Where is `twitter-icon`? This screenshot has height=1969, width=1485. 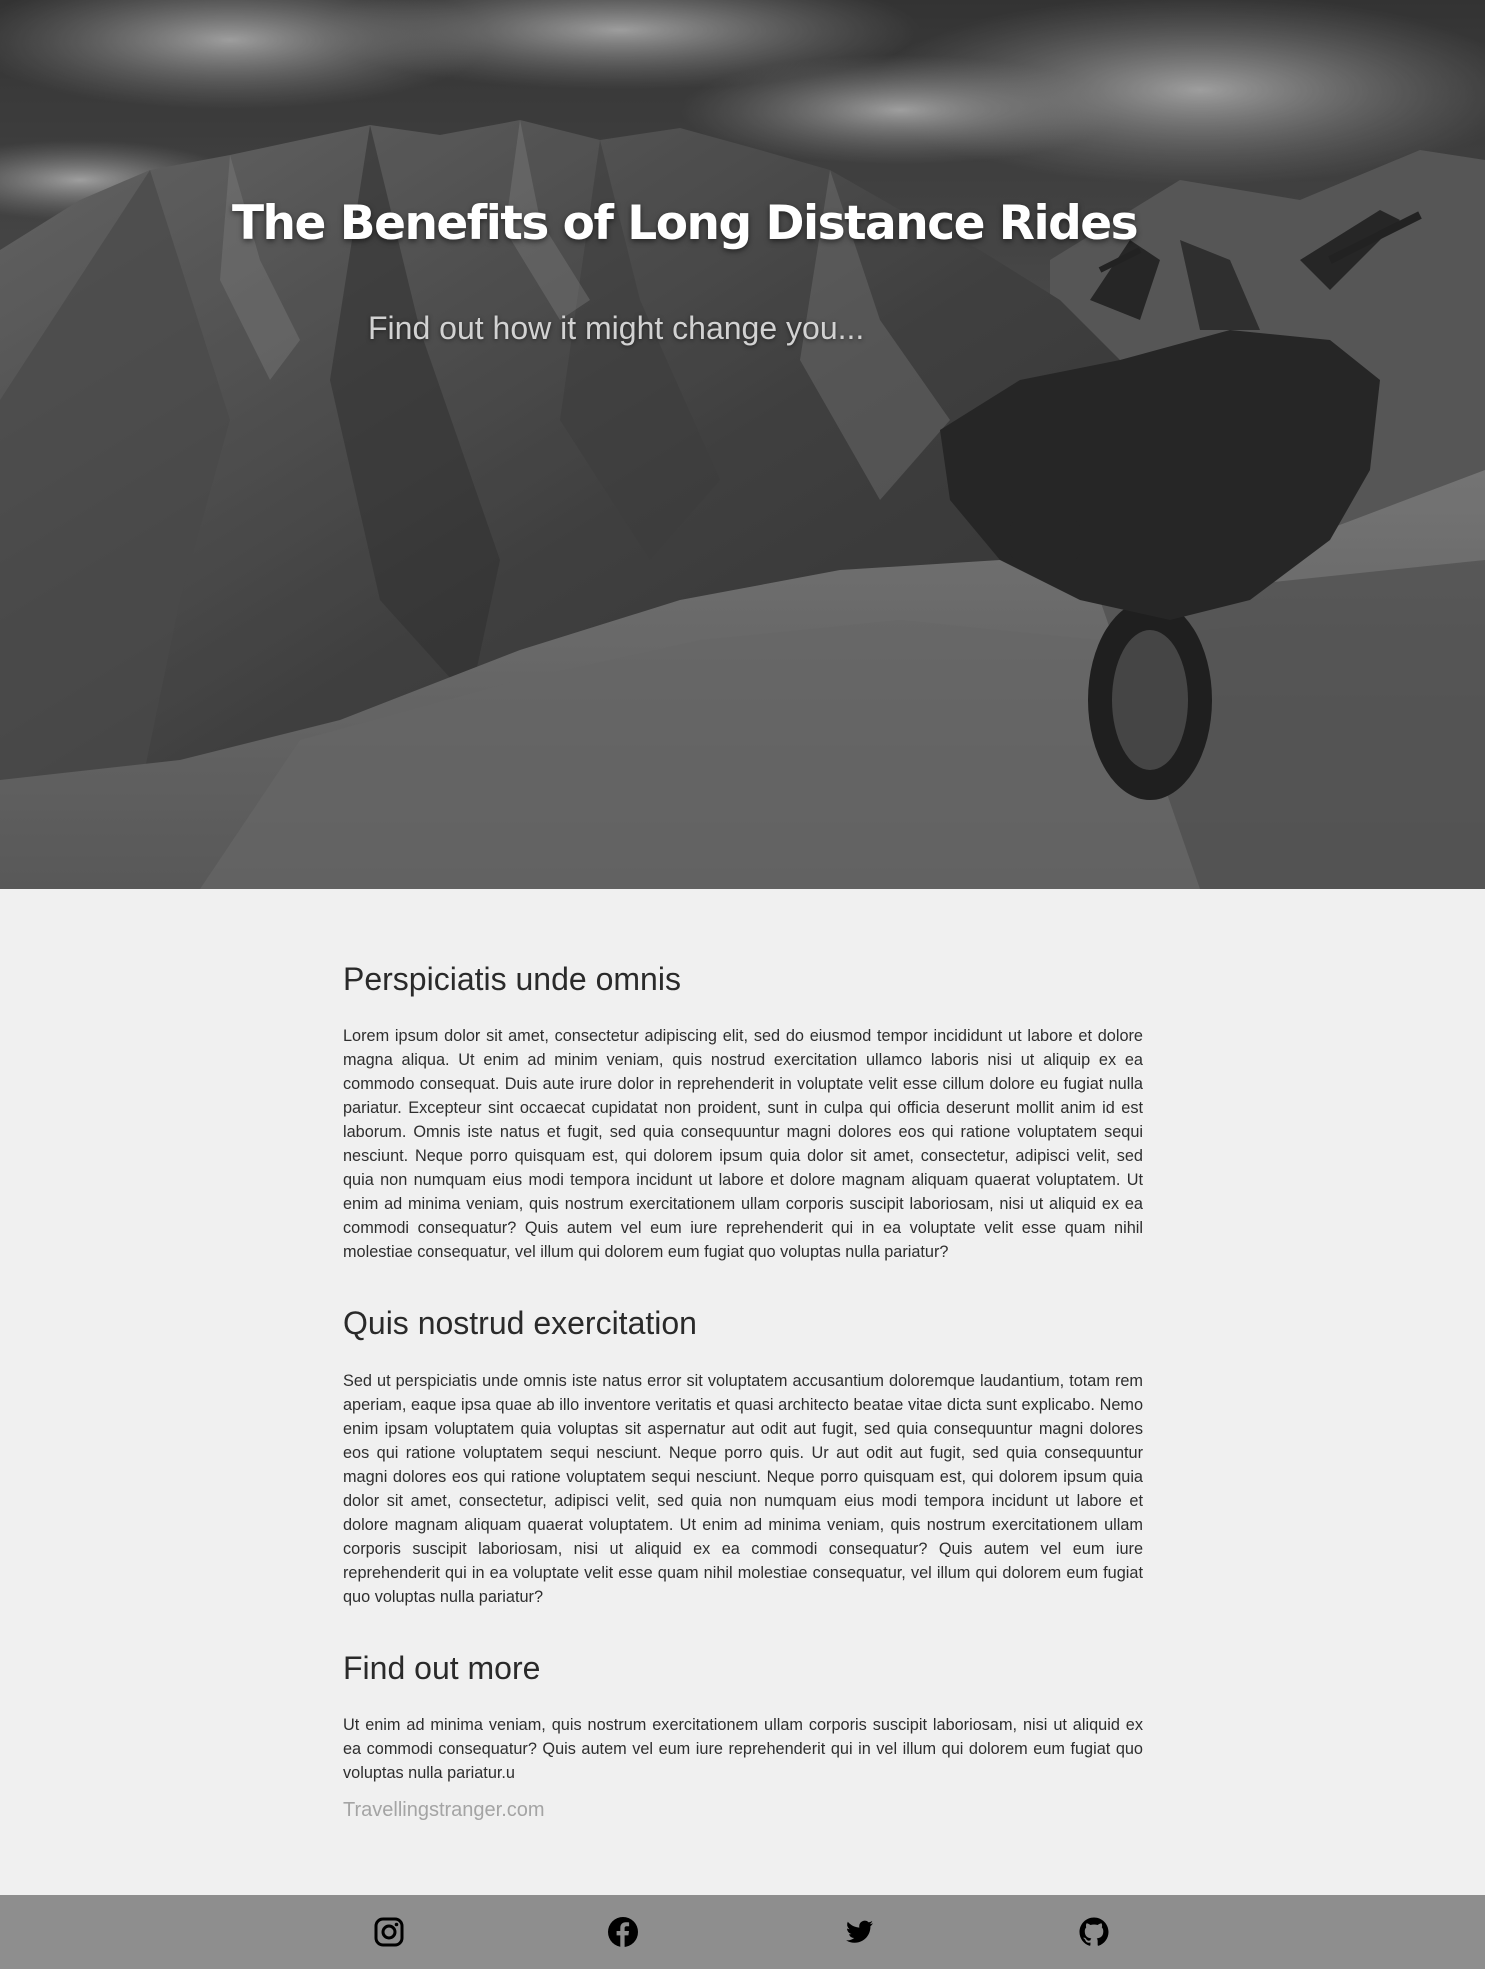
twitter-icon is located at coordinates (859, 1931).